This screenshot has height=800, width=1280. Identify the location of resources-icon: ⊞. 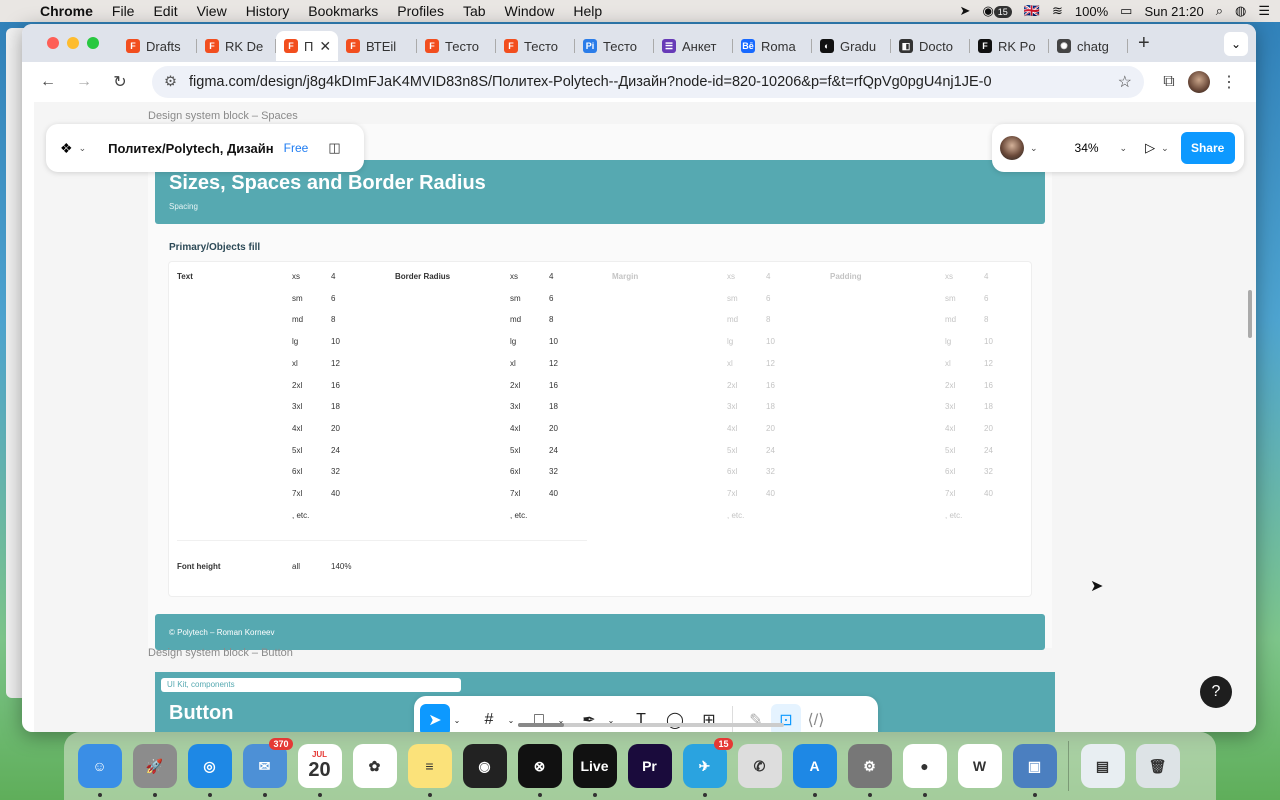
(709, 718).